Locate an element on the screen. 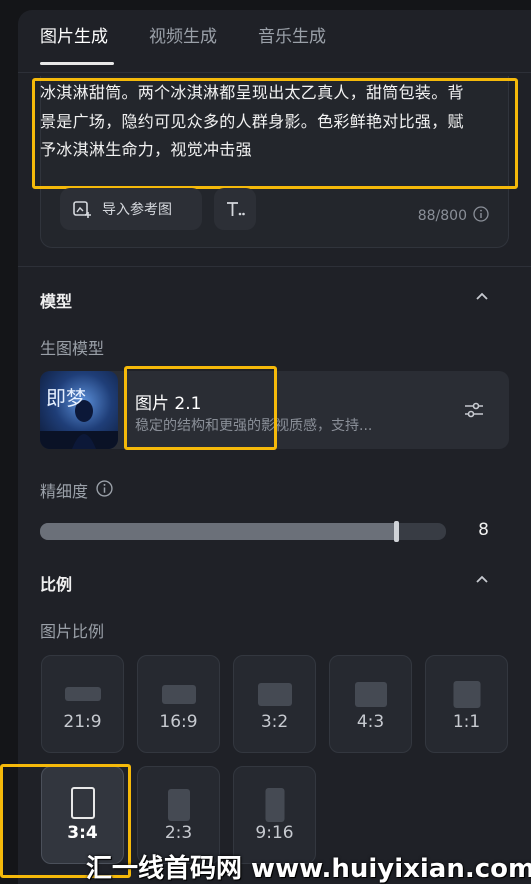 The image size is (531, 884). model-section-title: 模型 is located at coordinates (56, 301).